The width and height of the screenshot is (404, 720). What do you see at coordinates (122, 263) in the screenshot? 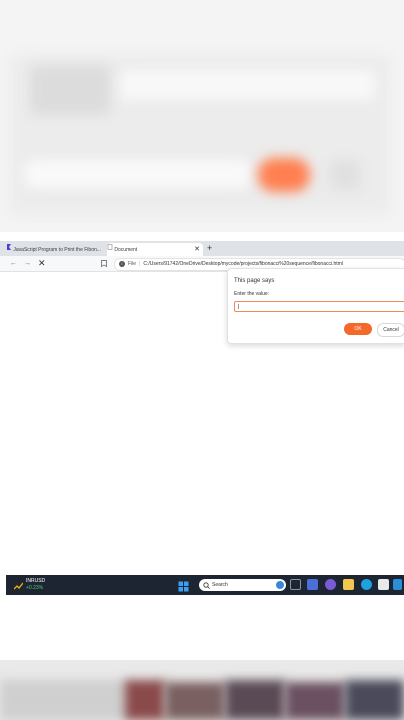
I see `info-icon: i` at bounding box center [122, 263].